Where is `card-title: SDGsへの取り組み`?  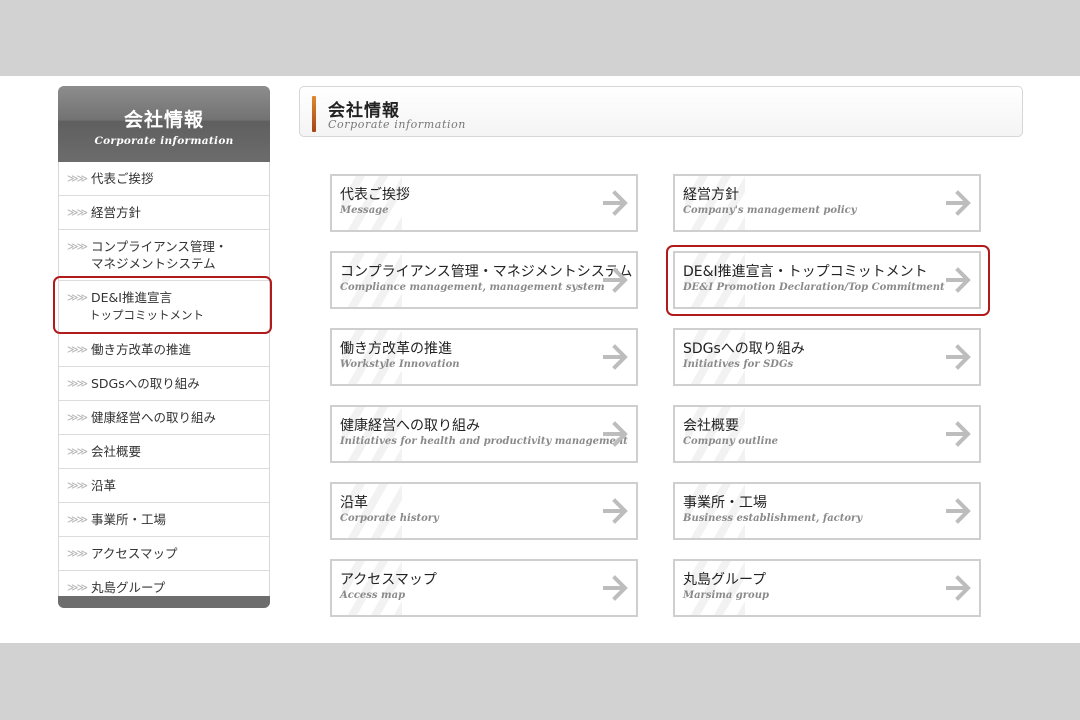 card-title: SDGsへの取り組み is located at coordinates (744, 349).